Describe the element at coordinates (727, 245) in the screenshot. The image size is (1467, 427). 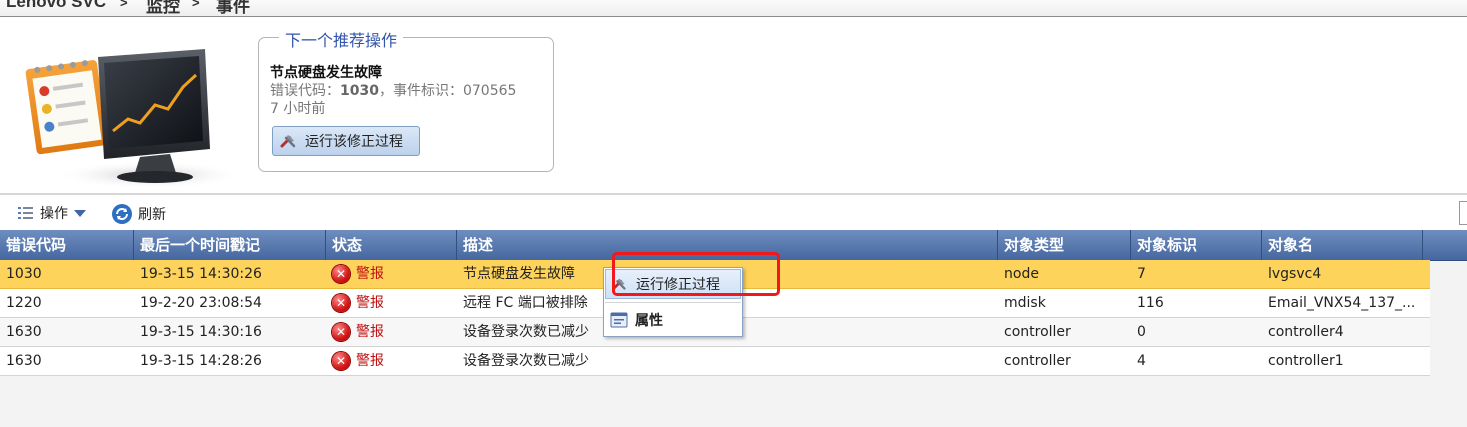
I see `column-header-description: 描述` at that location.